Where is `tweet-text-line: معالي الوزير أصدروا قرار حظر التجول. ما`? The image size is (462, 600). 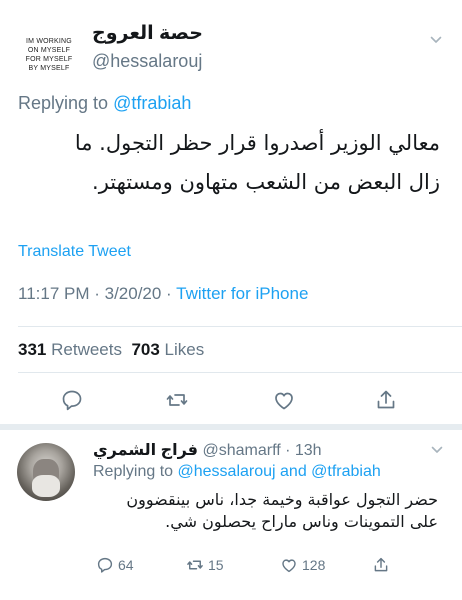
tweet-text-line: معالي الوزير أصدروا قرار حظر التجول. ما is located at coordinates (257, 143).